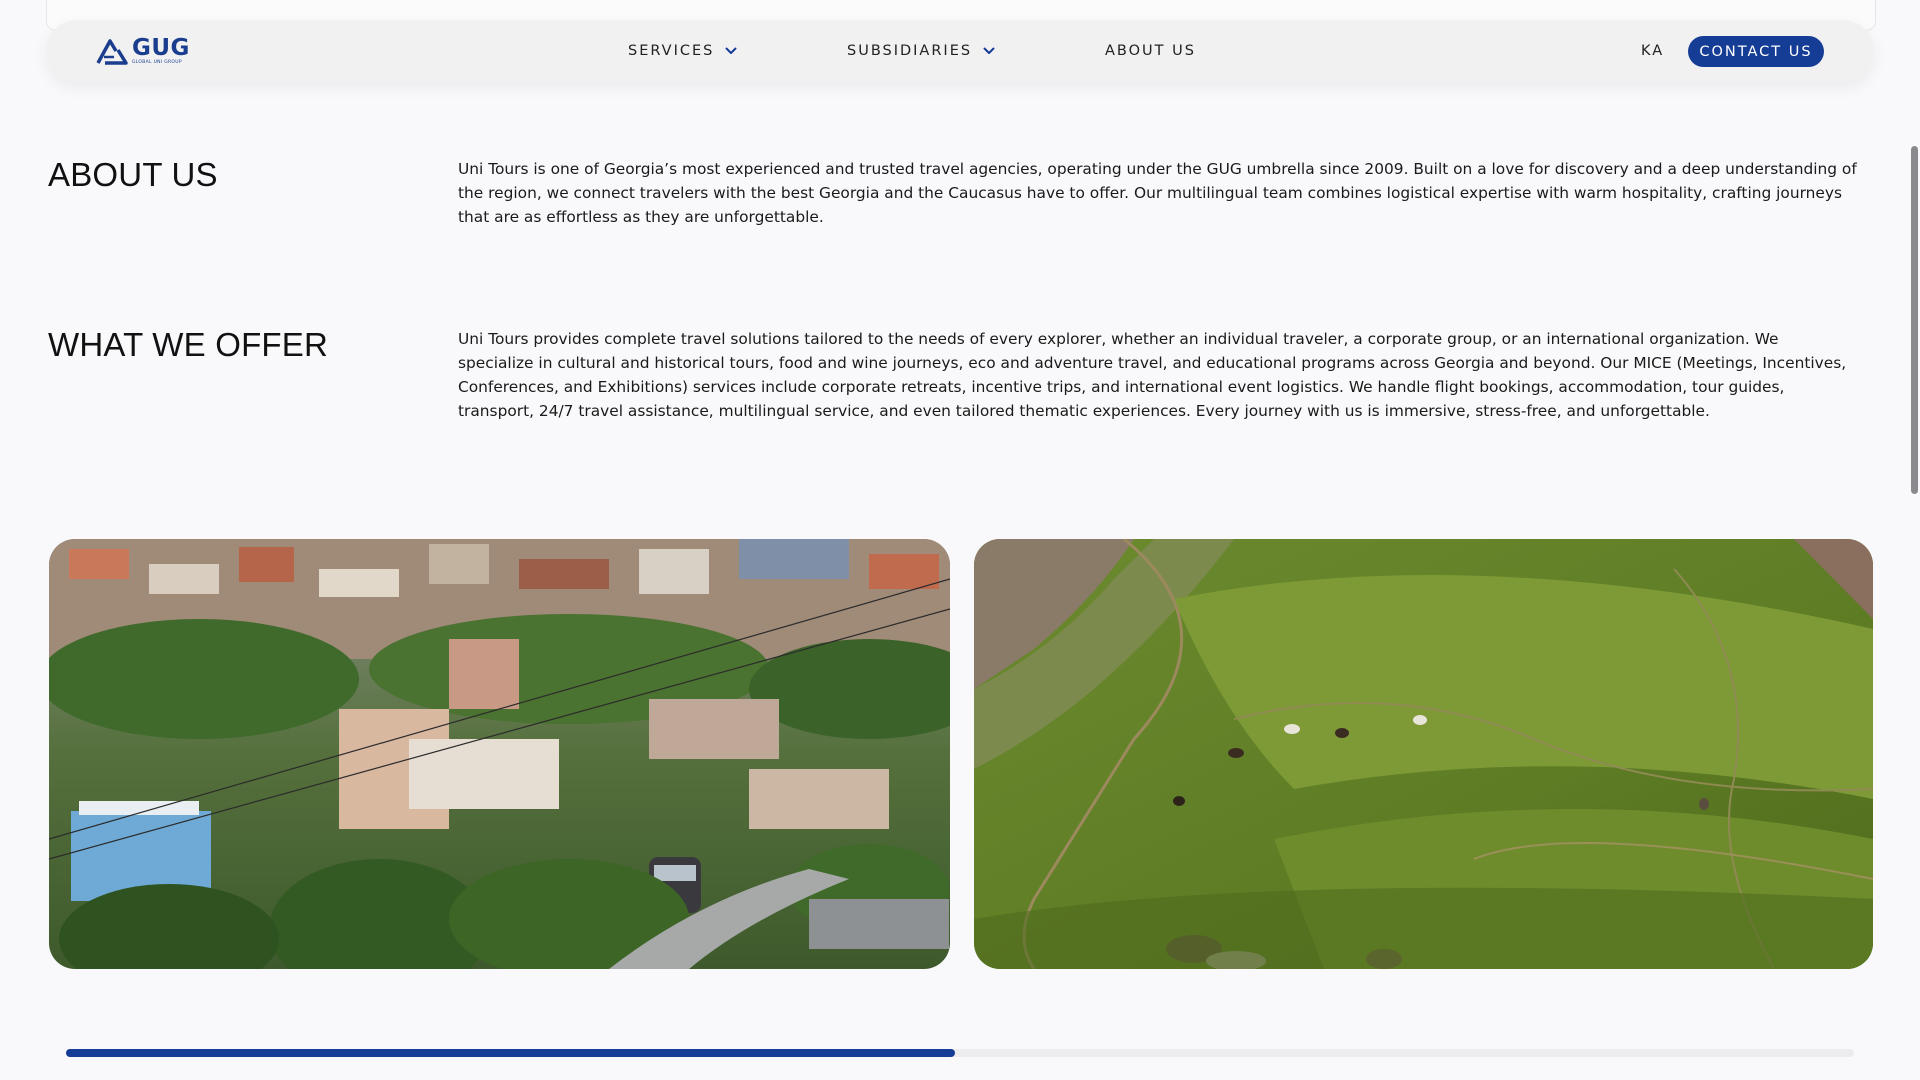 The height and width of the screenshot is (1080, 1920). Describe the element at coordinates (671, 51) in the screenshot. I see `nav-services-label: SERVICES` at that location.